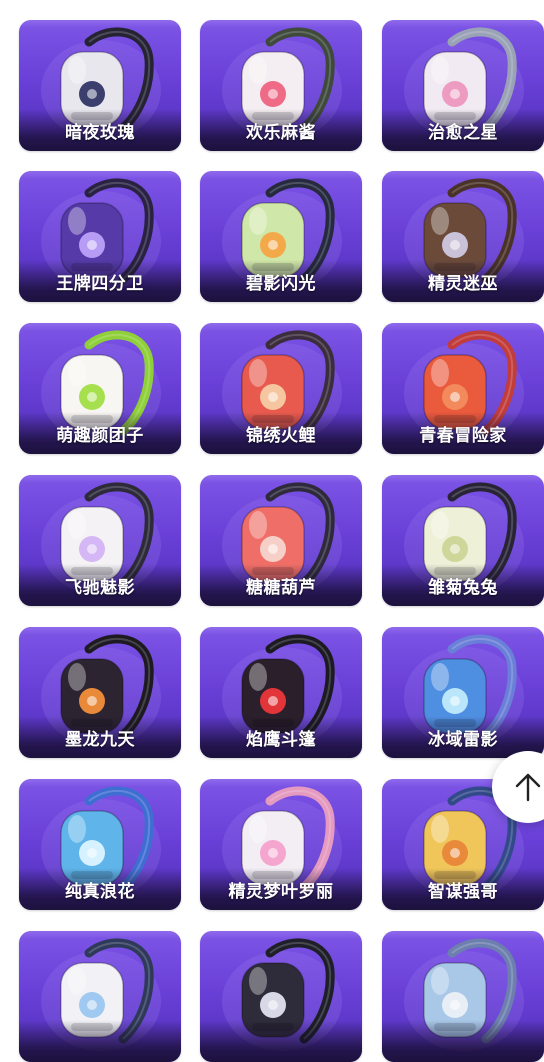 The image size is (544, 1062). Describe the element at coordinates (463, 133) in the screenshot. I see `backpack-name: 治愈之星` at that location.